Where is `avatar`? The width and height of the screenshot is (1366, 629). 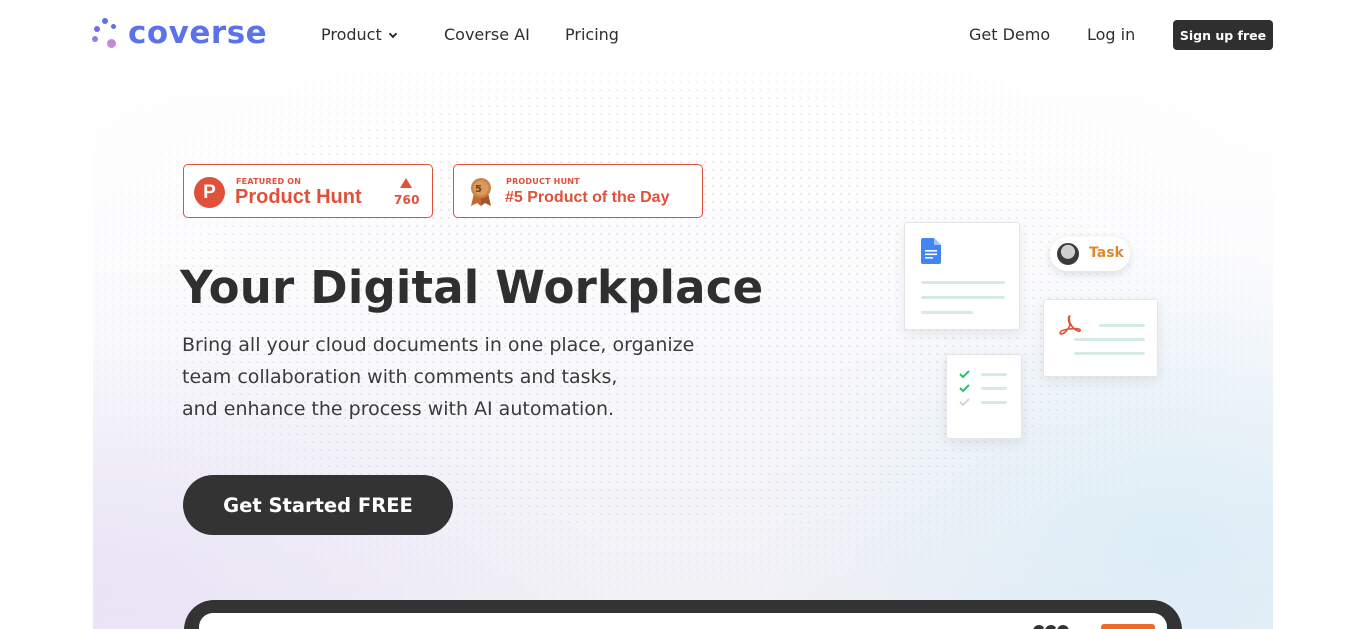
avatar is located at coordinates (1068, 254).